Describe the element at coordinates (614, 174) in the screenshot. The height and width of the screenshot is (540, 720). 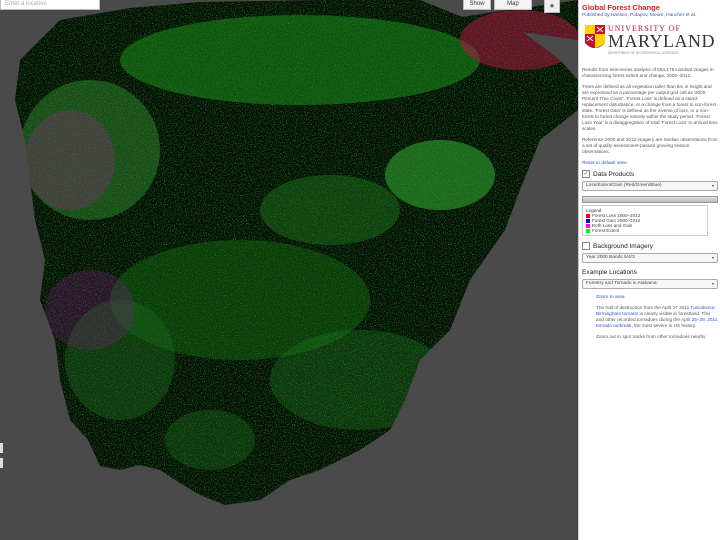
I see `data-products-label: Data Products` at that location.